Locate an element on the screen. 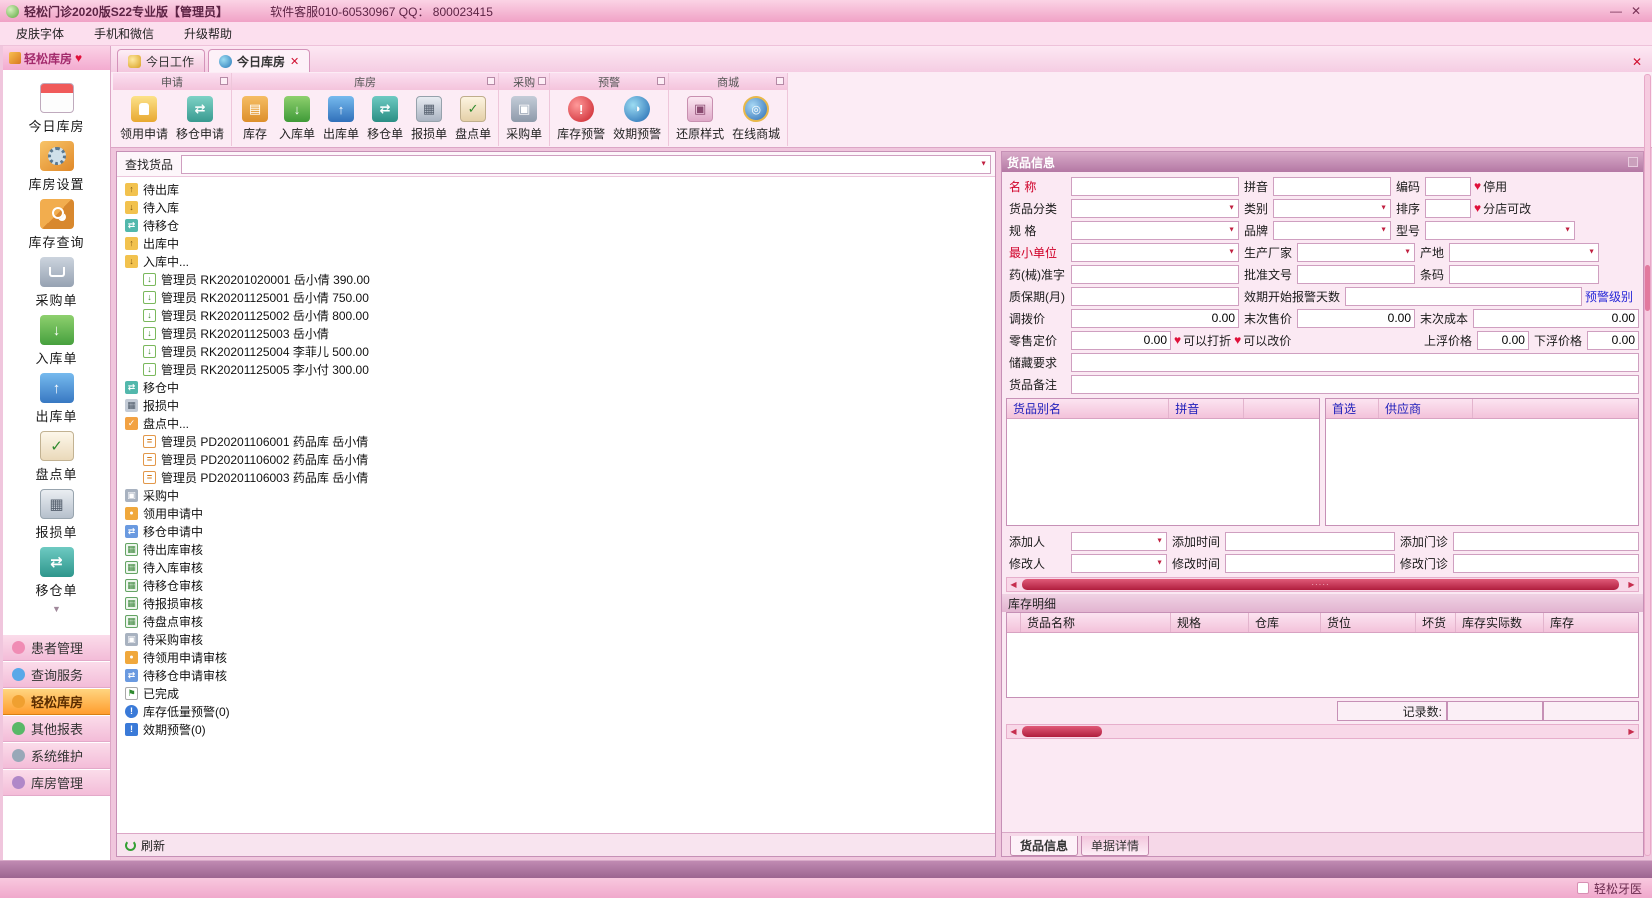 This screenshot has width=1652, height=898. ribbon-button: 效期预警 is located at coordinates (637, 119).